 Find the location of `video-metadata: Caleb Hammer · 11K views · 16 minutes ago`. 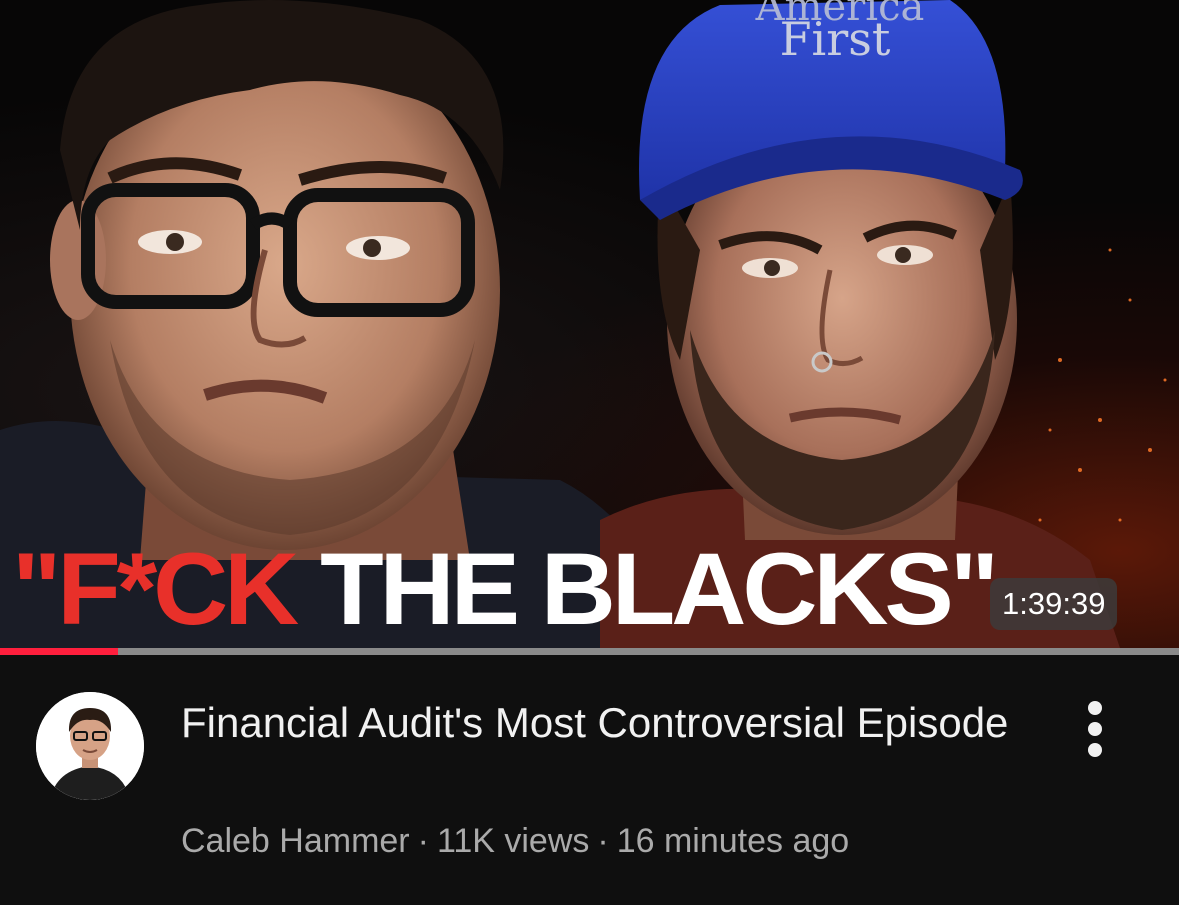

video-metadata: Caleb Hammer · 11K views · 16 minutes ago is located at coordinates (515, 841).